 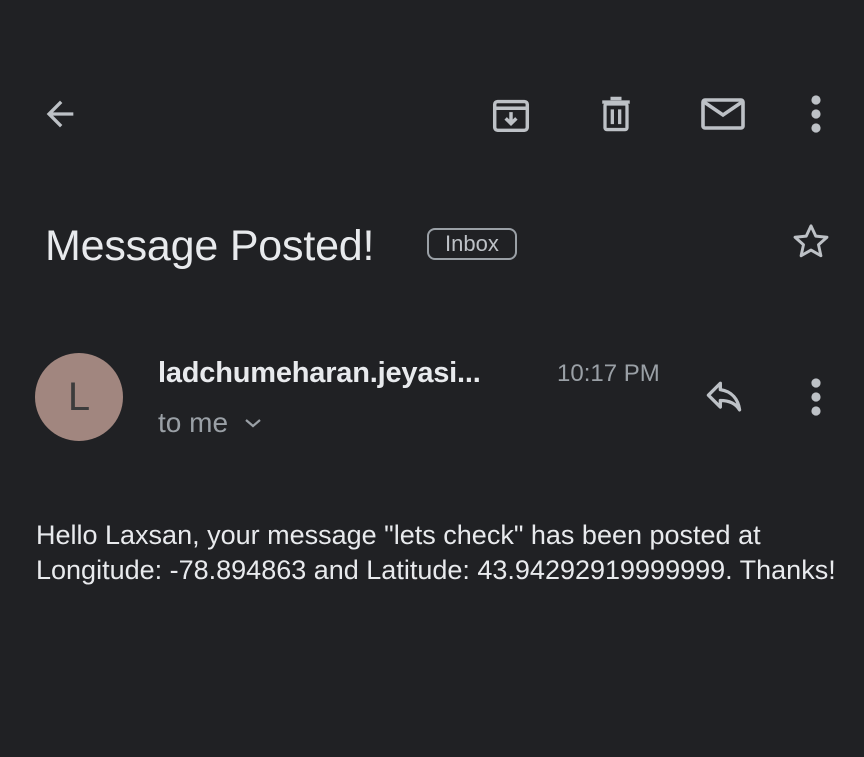 I want to click on reply-icon, so click(x=724, y=397).